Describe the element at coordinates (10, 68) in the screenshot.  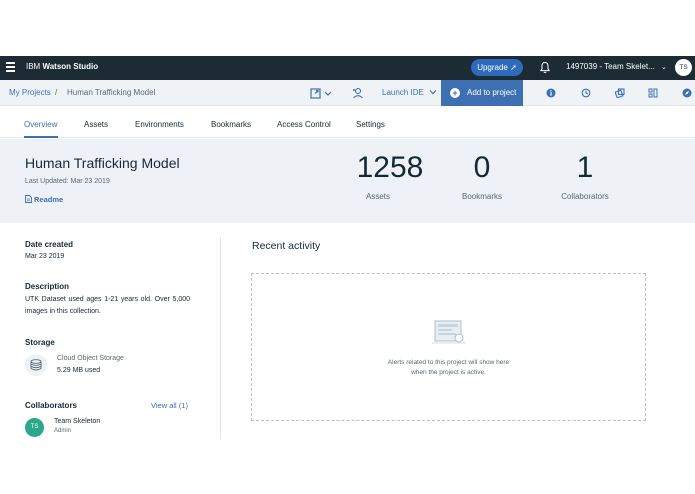
I see `hamburger-menu-icon` at that location.